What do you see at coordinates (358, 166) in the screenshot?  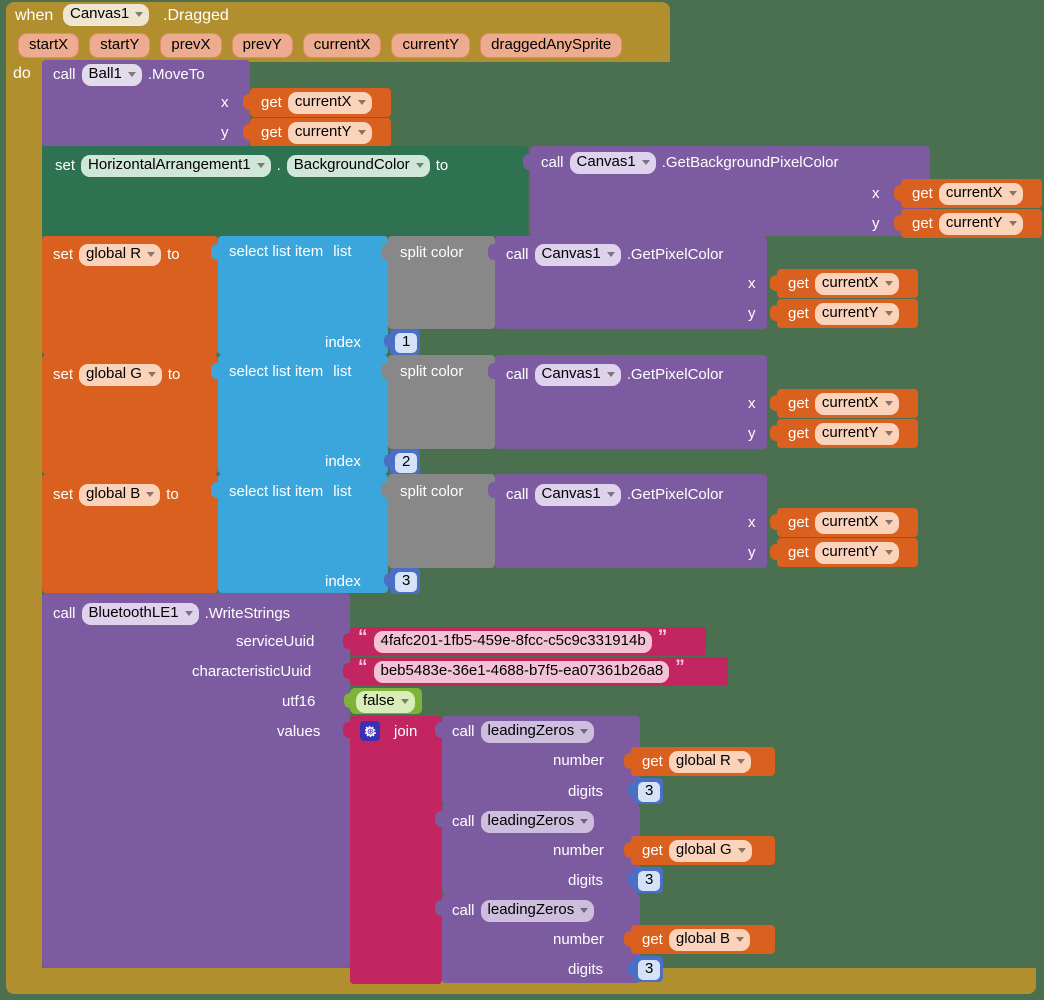 I see `set-property-dropdown: BackgroundColor` at bounding box center [358, 166].